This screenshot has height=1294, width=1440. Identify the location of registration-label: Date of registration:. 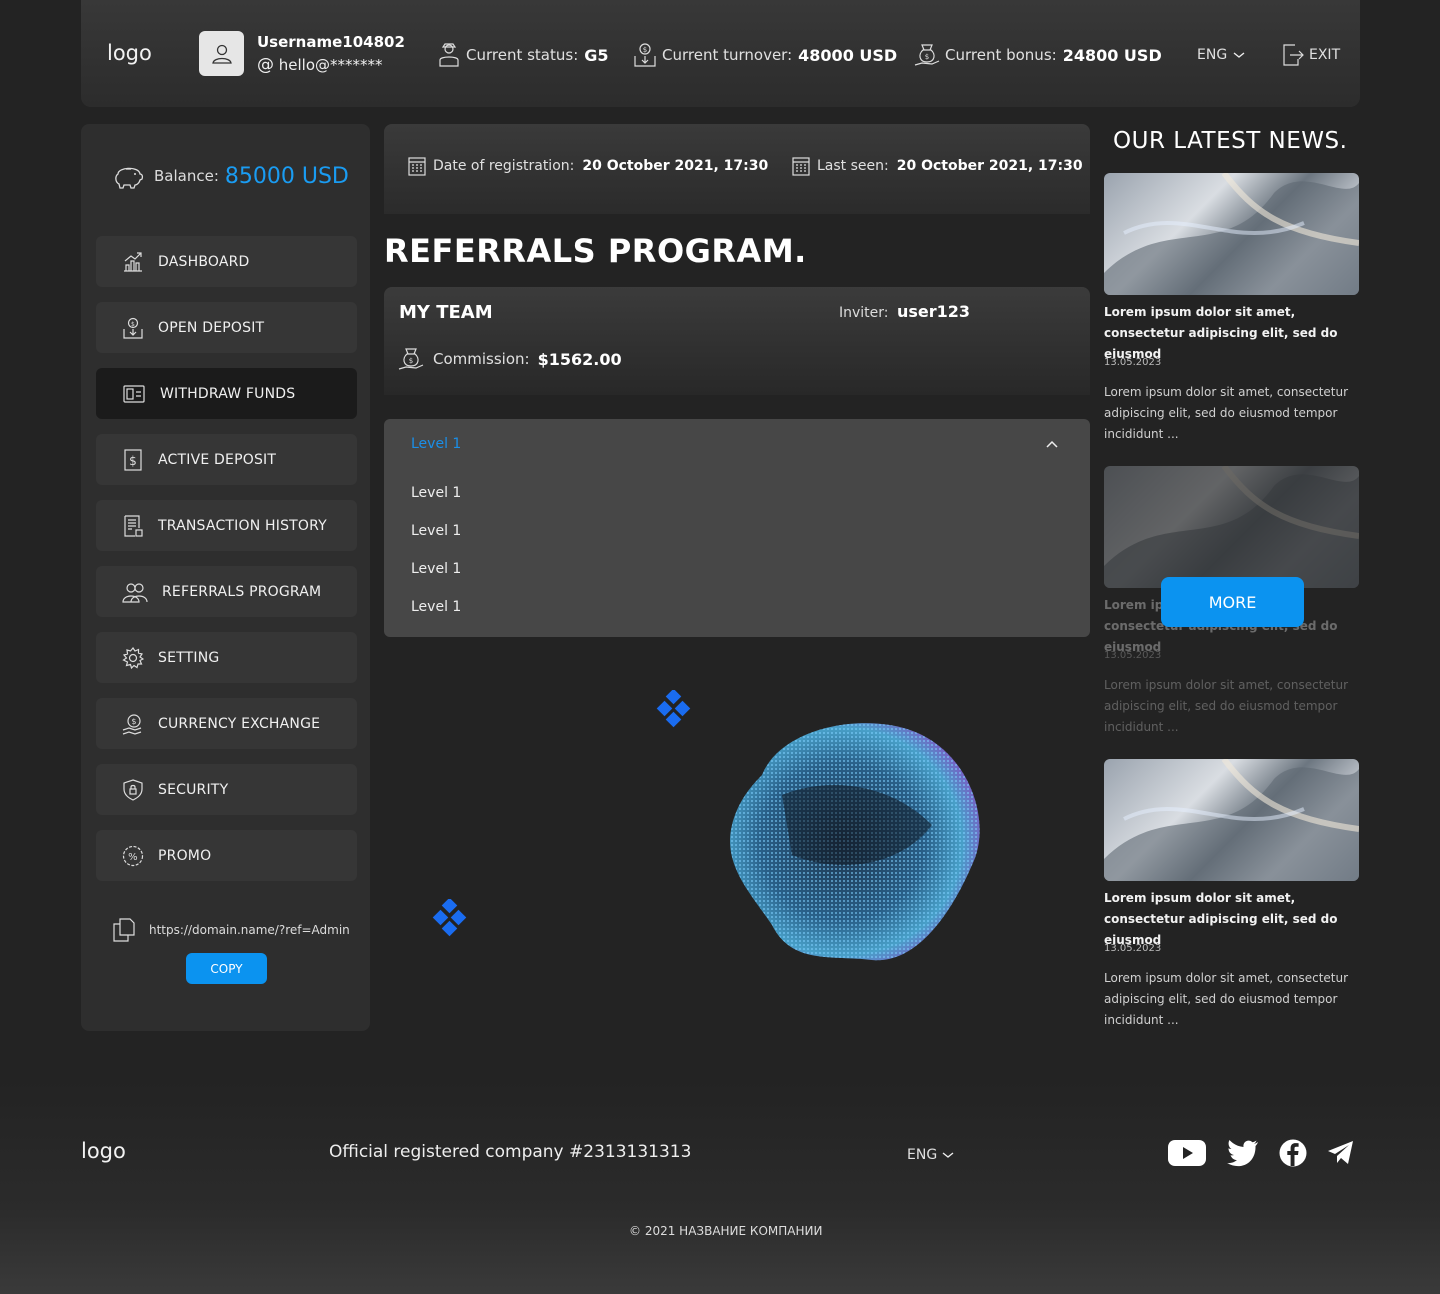
(504, 166).